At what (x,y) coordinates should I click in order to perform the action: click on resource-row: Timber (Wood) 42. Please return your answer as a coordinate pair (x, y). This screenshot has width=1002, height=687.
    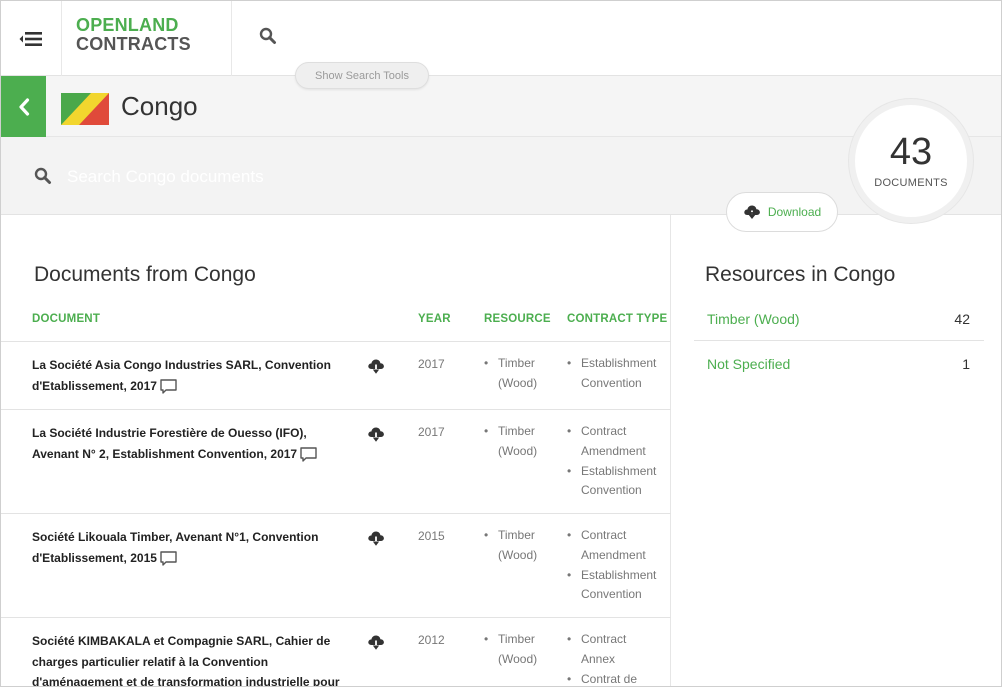
    Looking at the image, I should click on (839, 332).